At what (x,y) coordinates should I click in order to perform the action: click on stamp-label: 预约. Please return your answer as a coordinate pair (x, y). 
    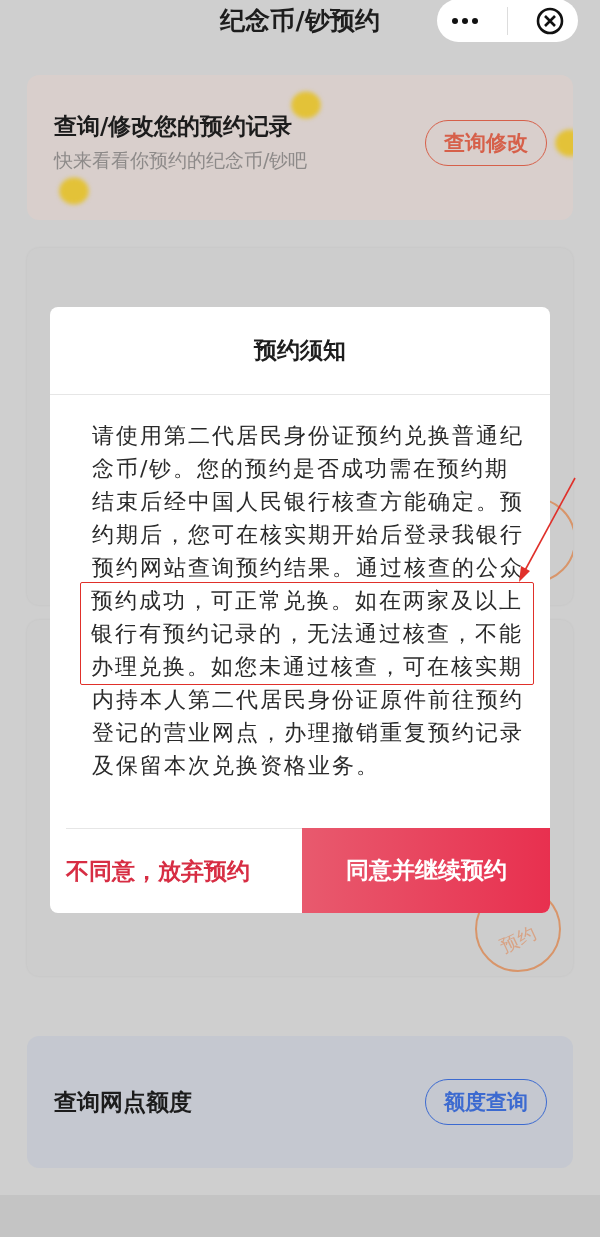
    Looking at the image, I should click on (518, 940).